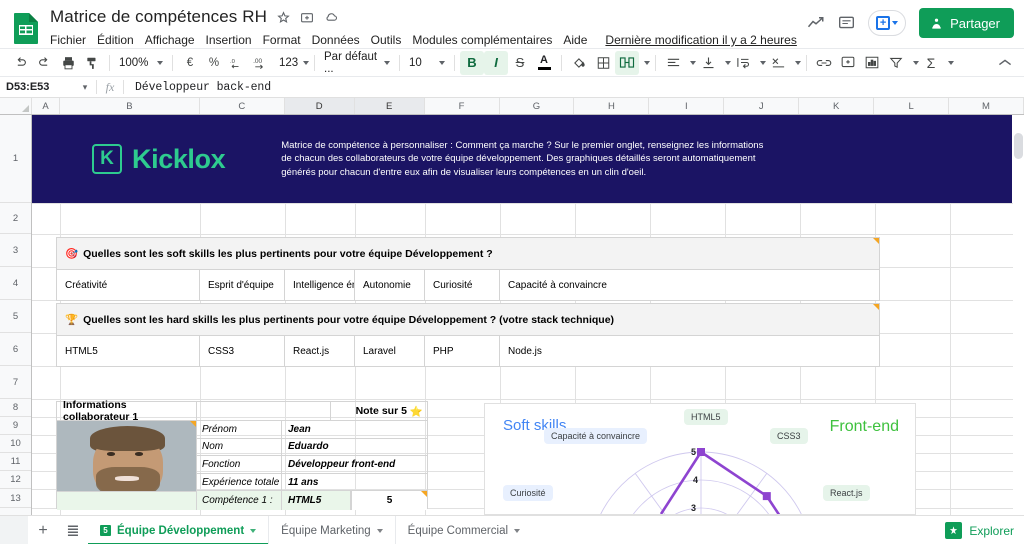 The image size is (1024, 544). I want to click on row-header-3: 3, so click(15, 250).